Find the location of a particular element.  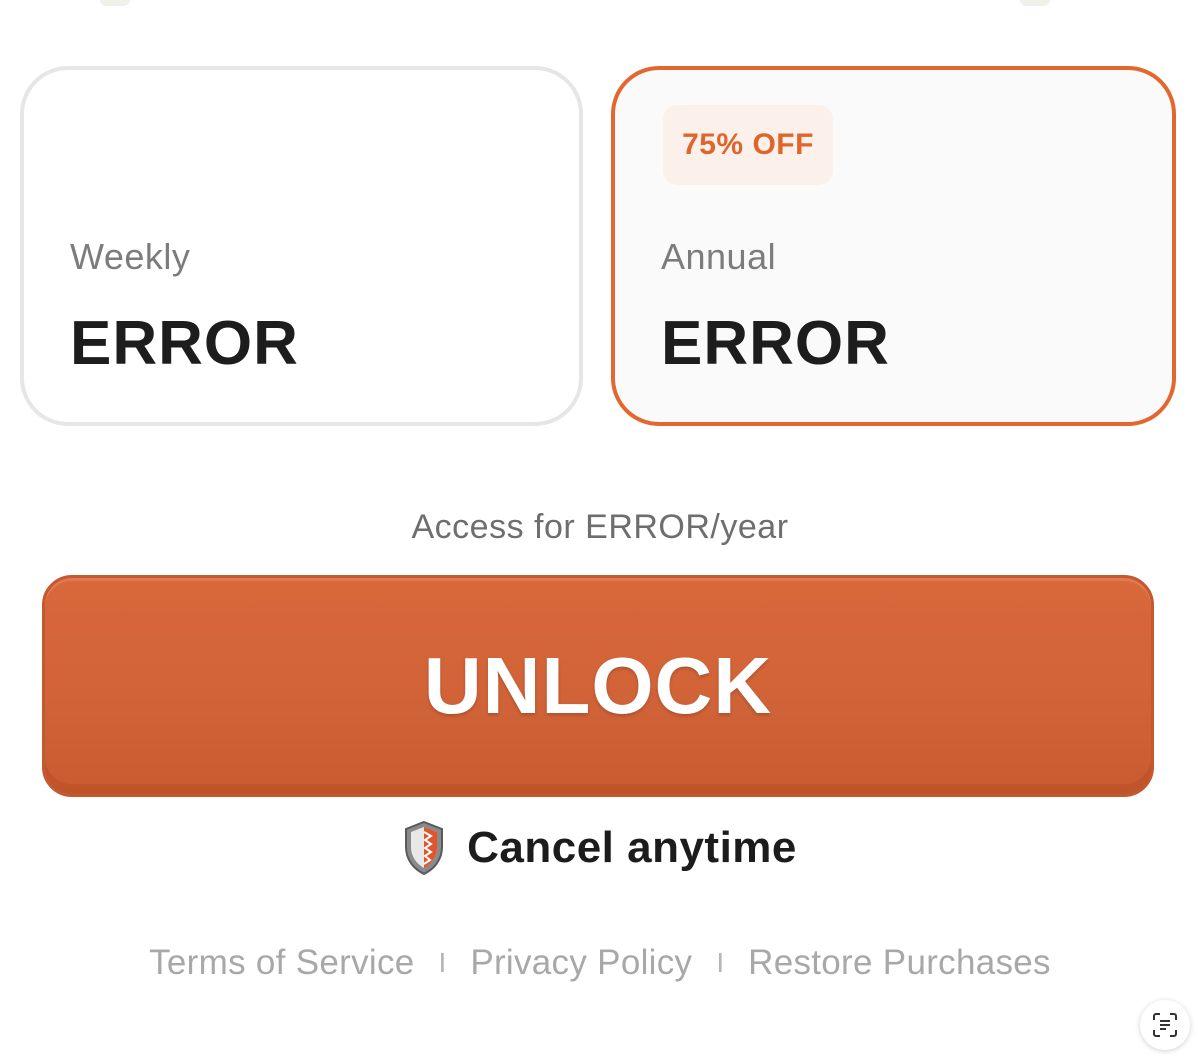

cancel-anytime-text: Cancel anytime is located at coordinates (632, 847).